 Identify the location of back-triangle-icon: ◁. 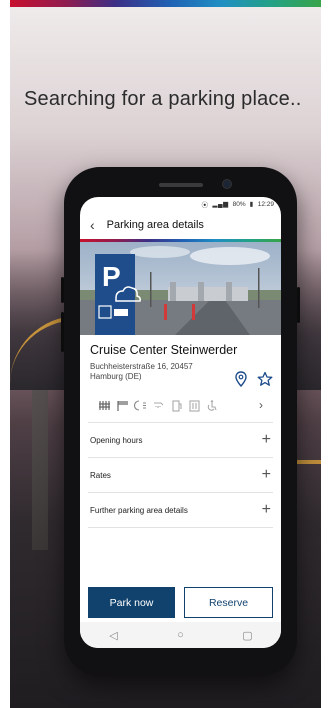
(114, 635).